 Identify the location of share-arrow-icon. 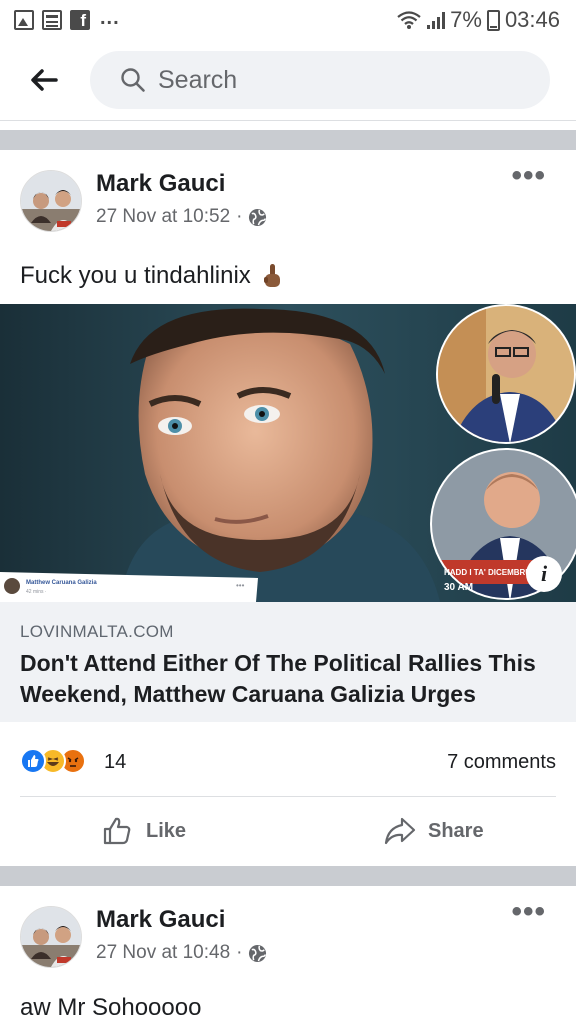
(400, 831).